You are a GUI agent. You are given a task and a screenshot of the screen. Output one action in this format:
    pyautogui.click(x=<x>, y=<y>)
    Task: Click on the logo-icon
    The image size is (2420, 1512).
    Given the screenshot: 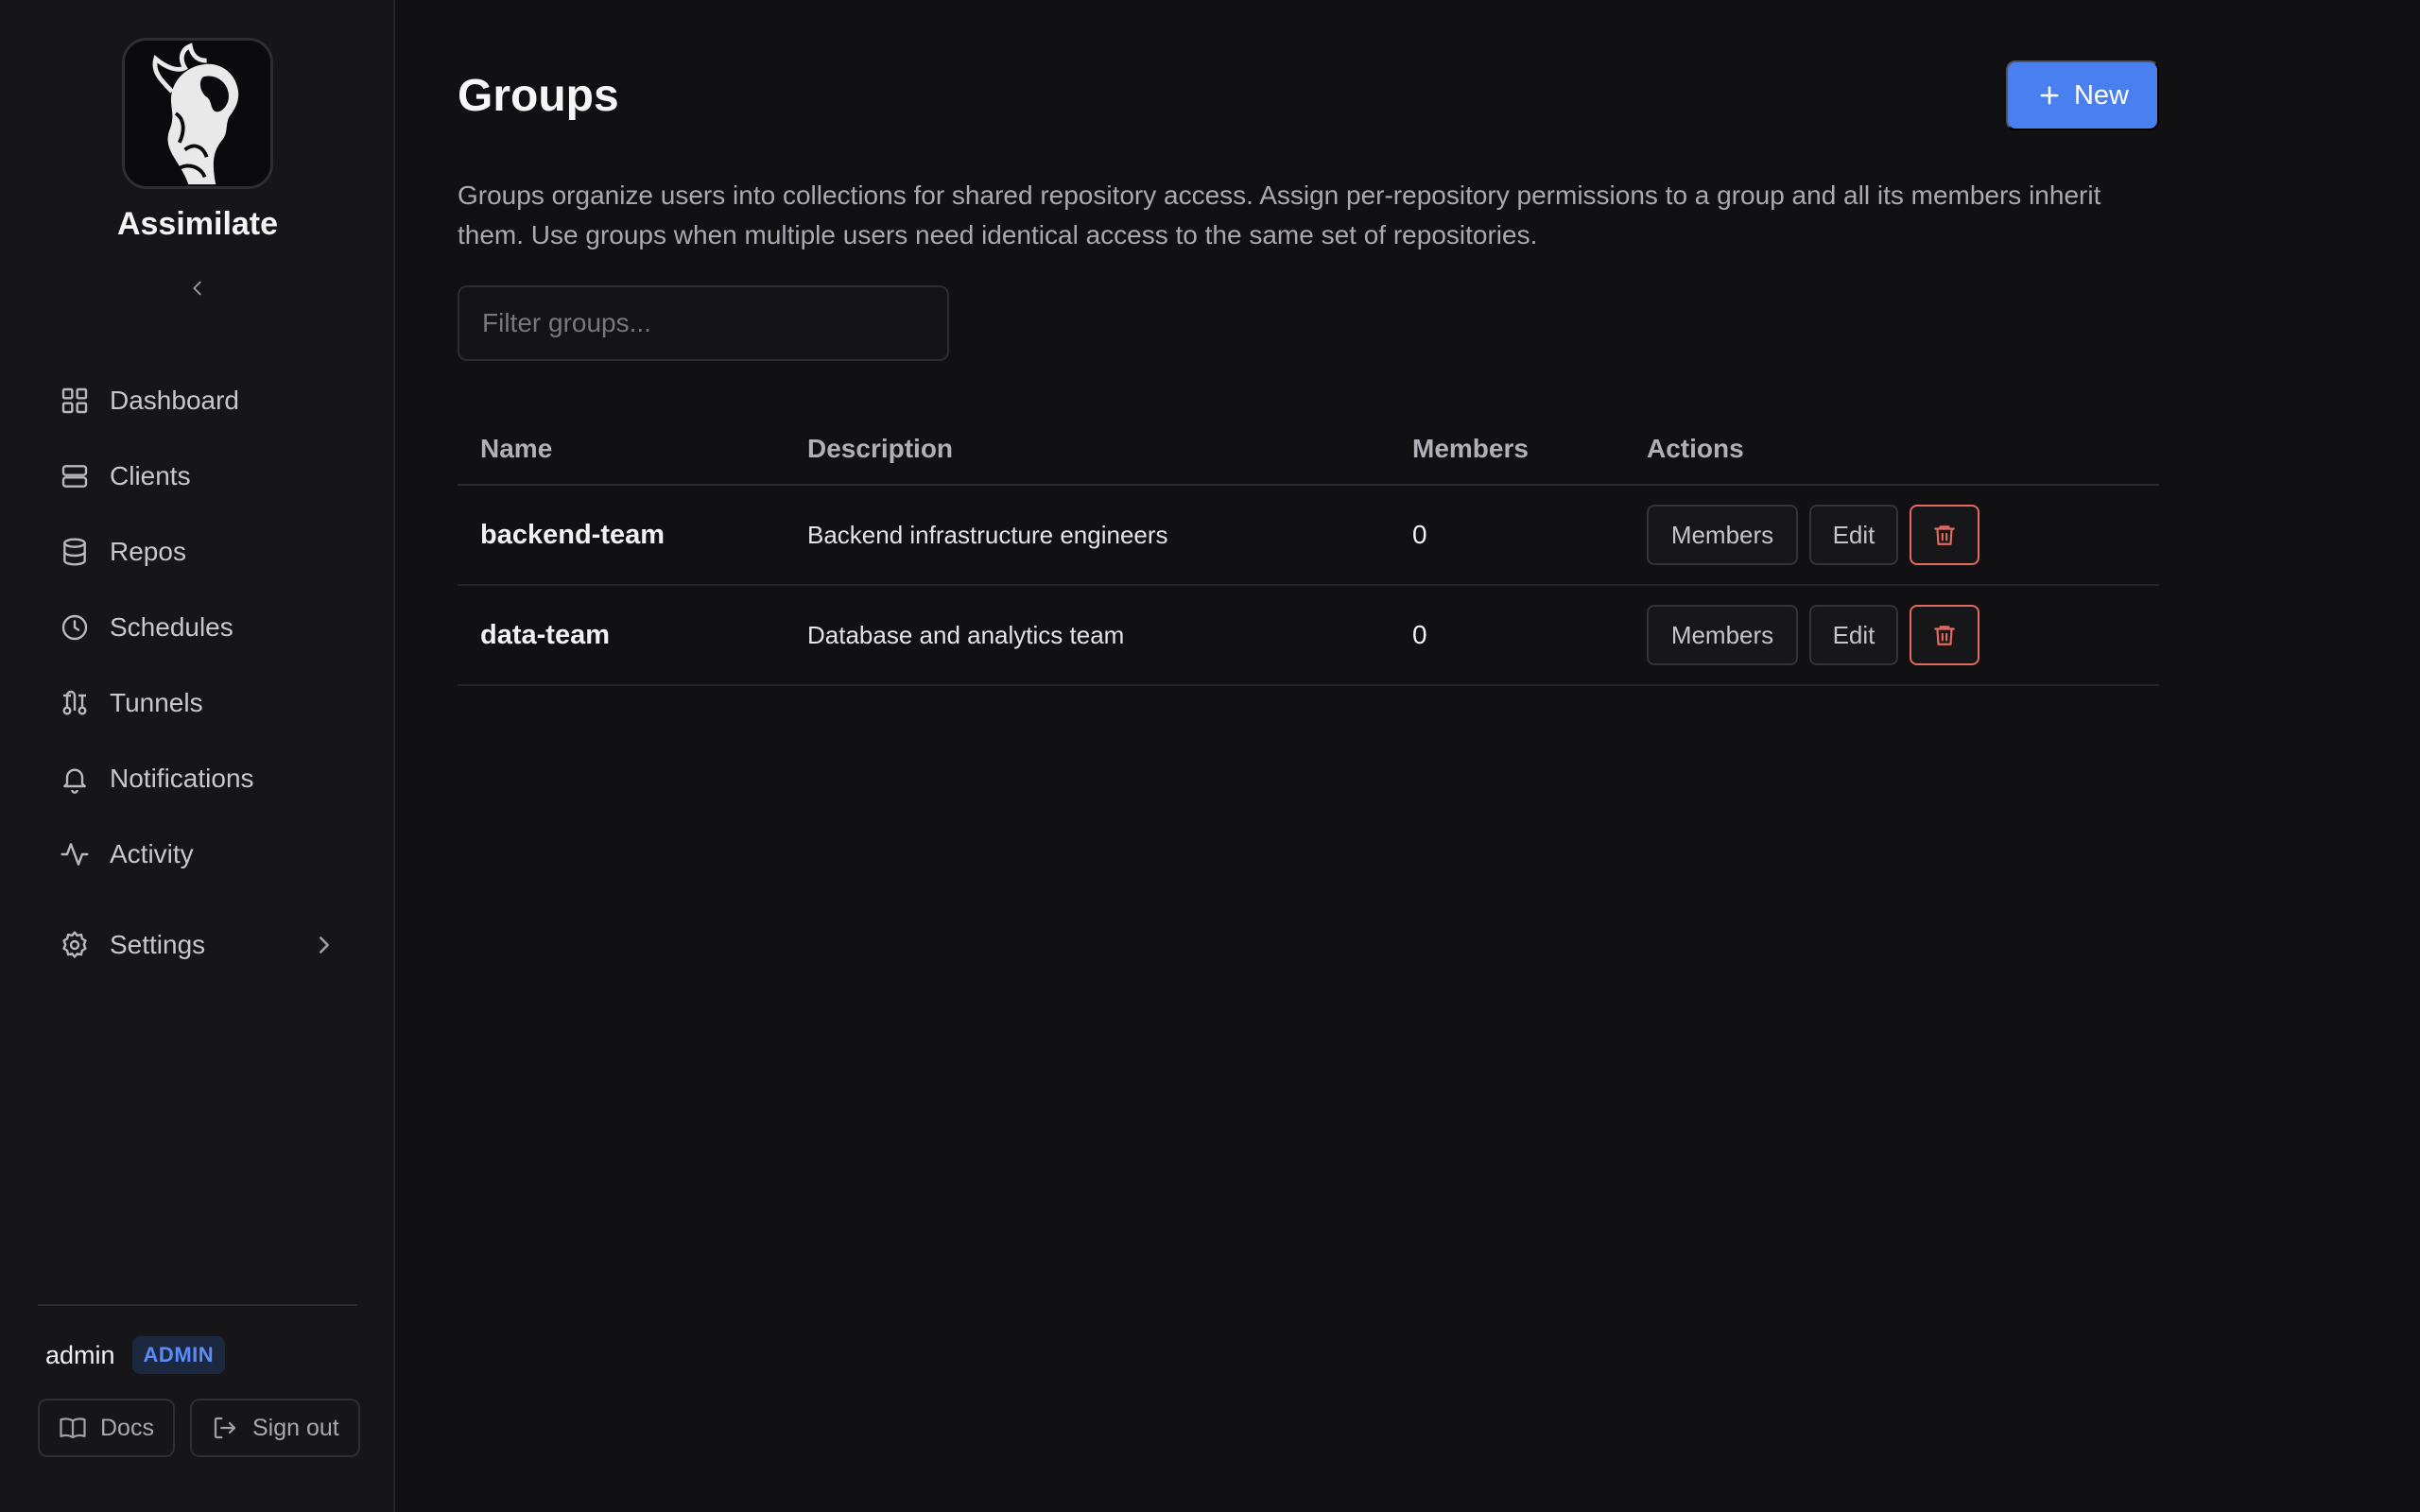 What is the action you would take?
    pyautogui.click(x=197, y=113)
    